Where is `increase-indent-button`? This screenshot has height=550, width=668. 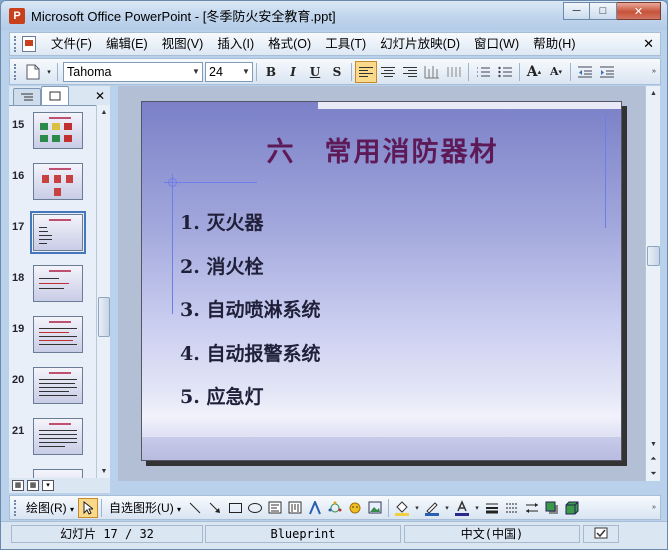 increase-indent-button is located at coordinates (607, 72).